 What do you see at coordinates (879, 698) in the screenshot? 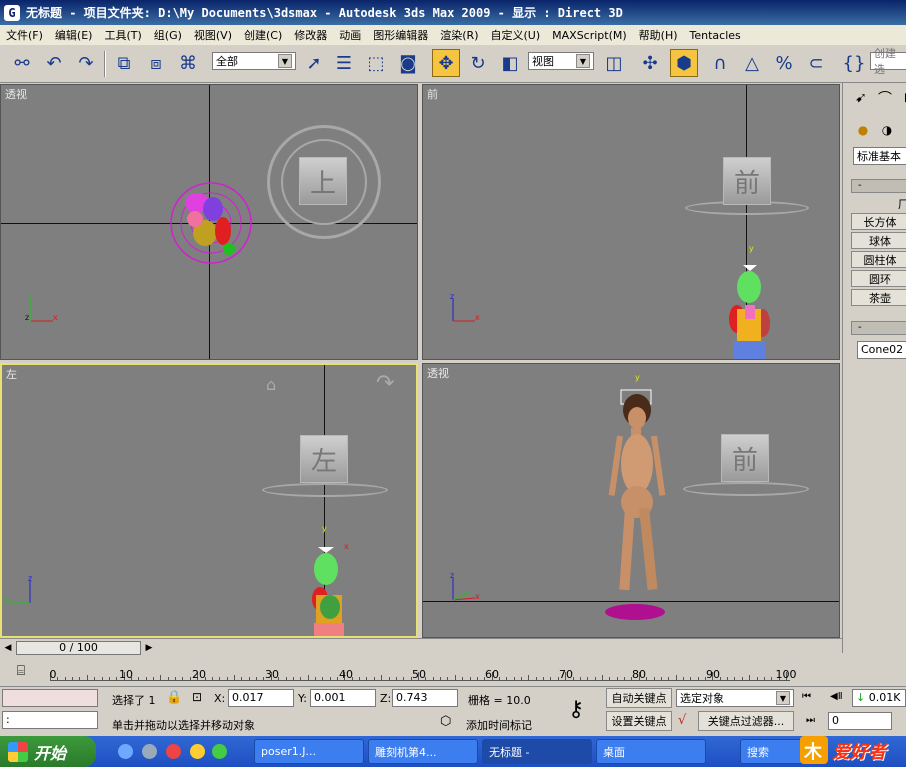
I see `time-config-field: ↓ 0.01K` at bounding box center [879, 698].